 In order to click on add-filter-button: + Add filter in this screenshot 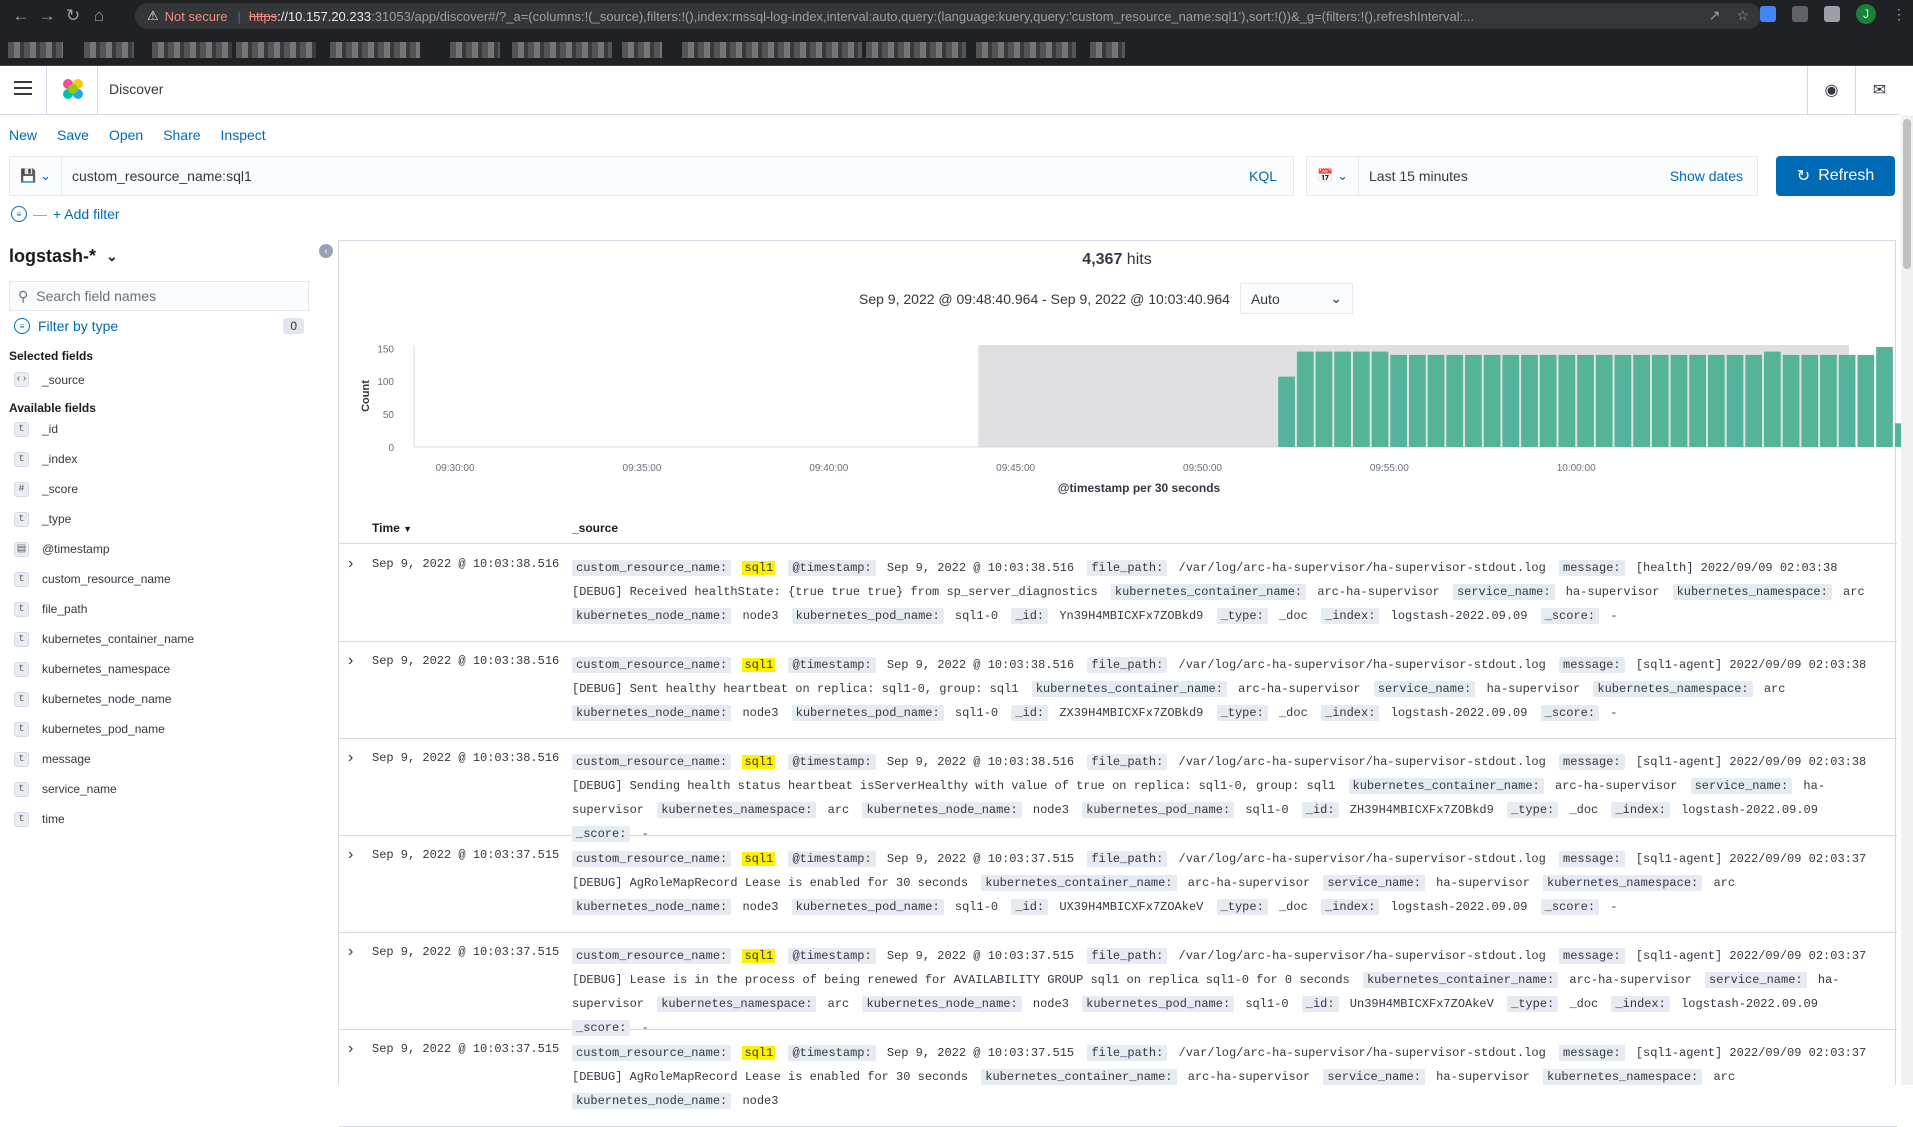, I will do `click(86, 214)`.